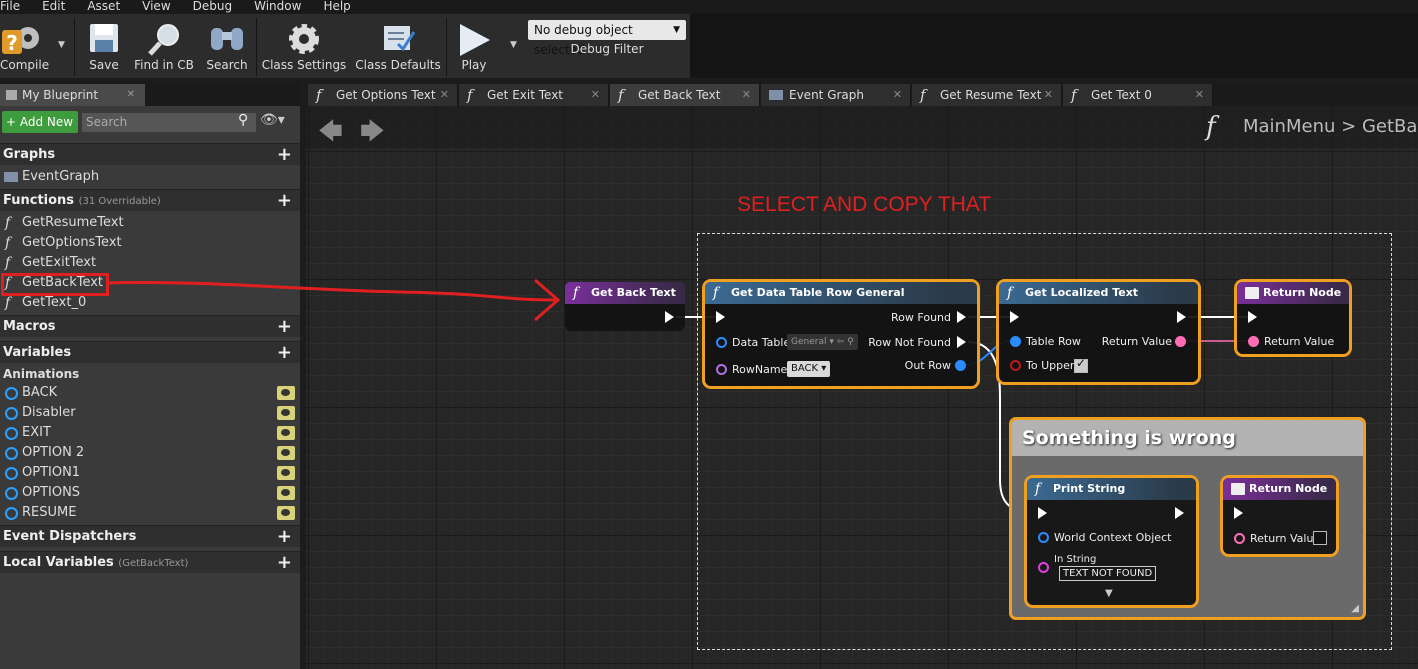  I want to click on table-row-pin, so click(1015, 341).